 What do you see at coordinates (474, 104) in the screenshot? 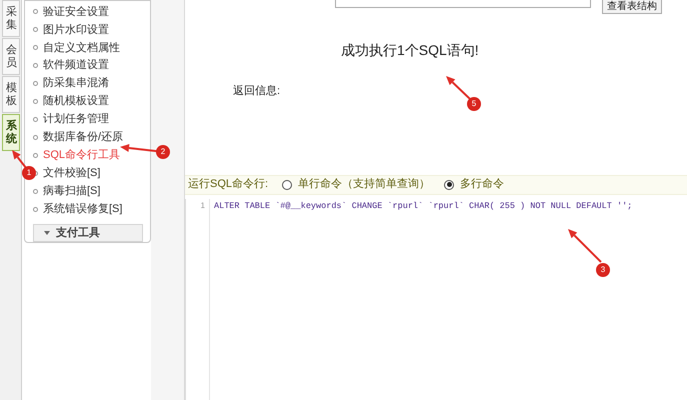
I see `step-marker: 5` at bounding box center [474, 104].